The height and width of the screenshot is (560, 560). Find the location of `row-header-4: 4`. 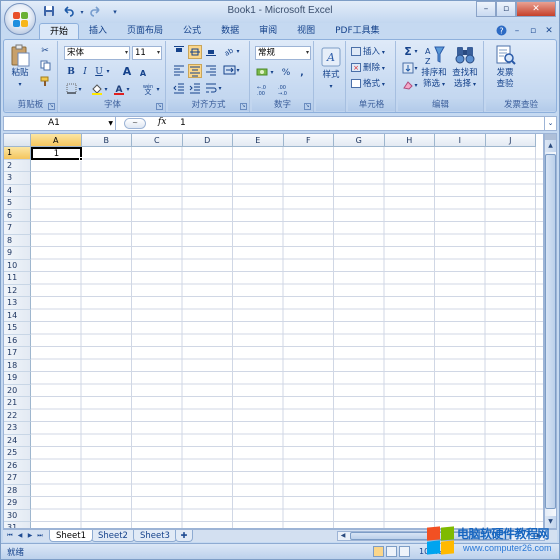

row-header-4: 4 is located at coordinates (17, 190).